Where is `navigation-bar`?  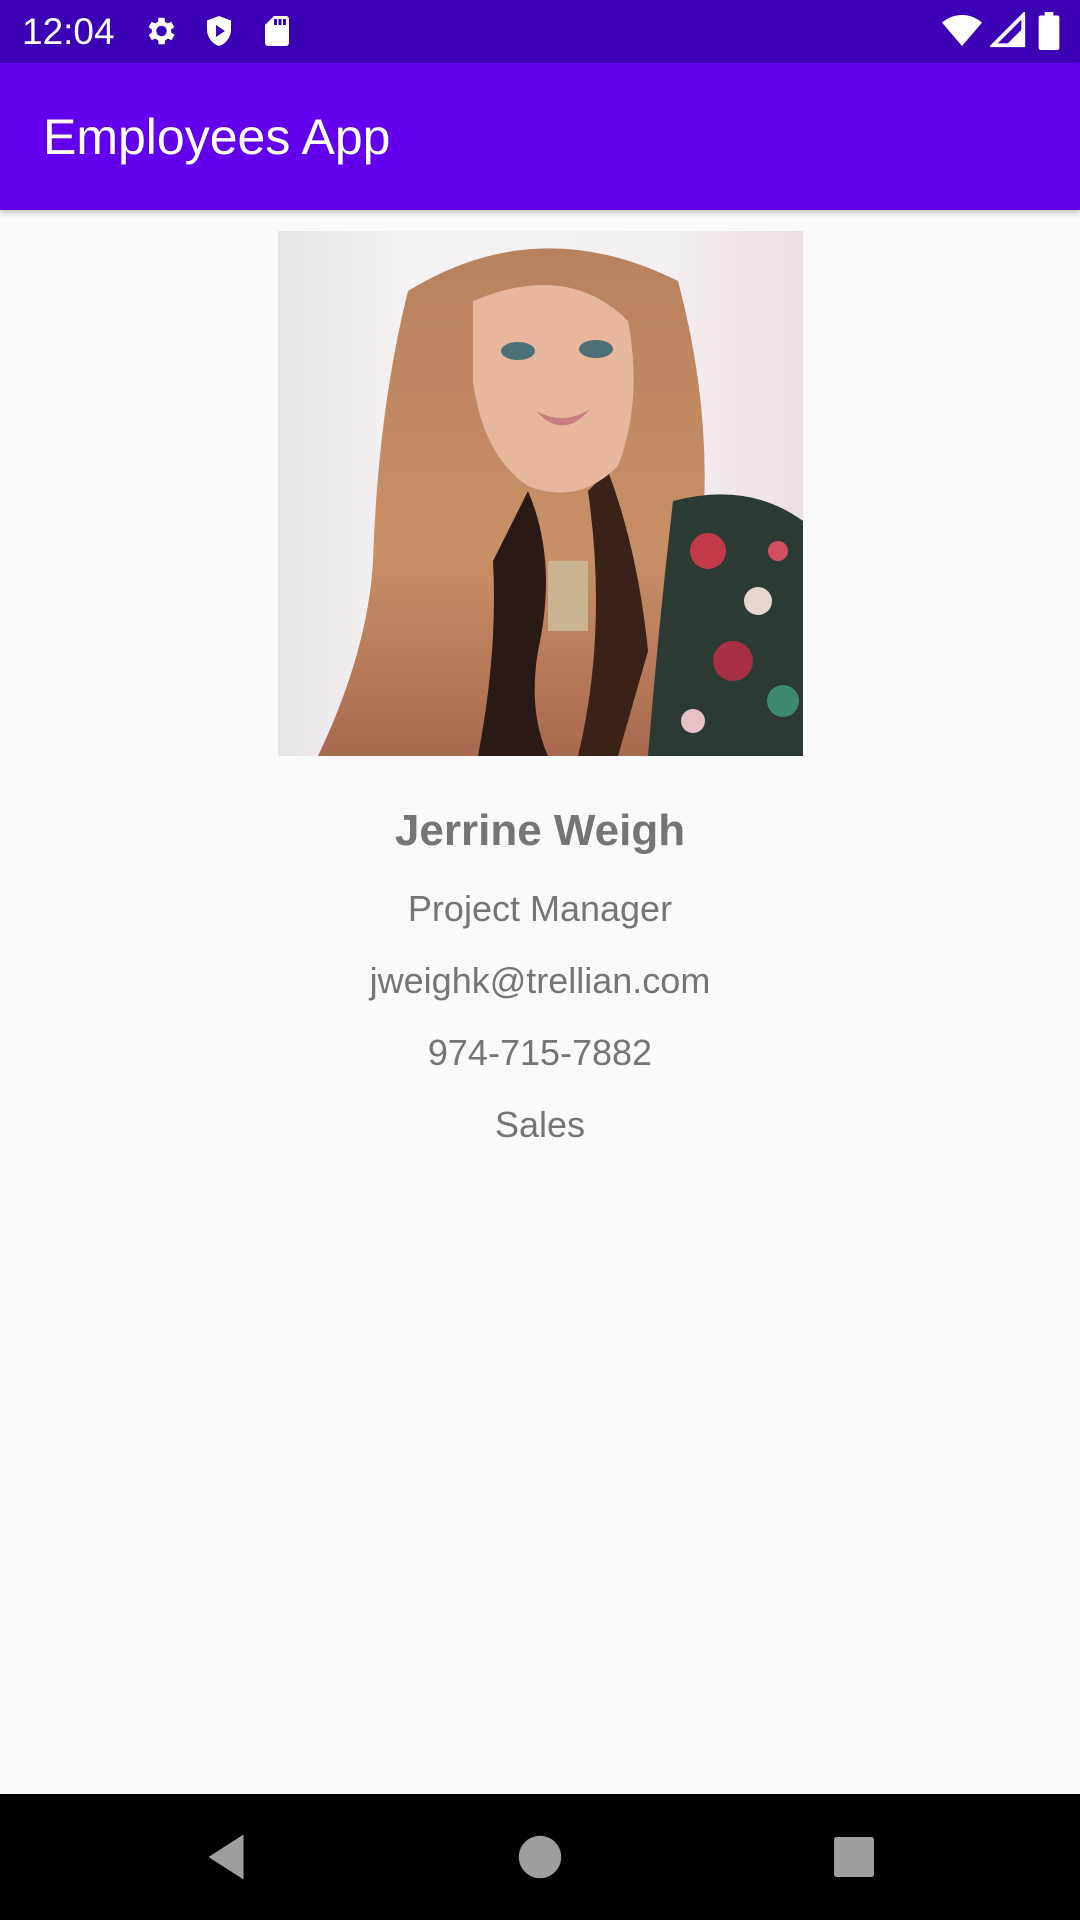 navigation-bar is located at coordinates (540, 1857).